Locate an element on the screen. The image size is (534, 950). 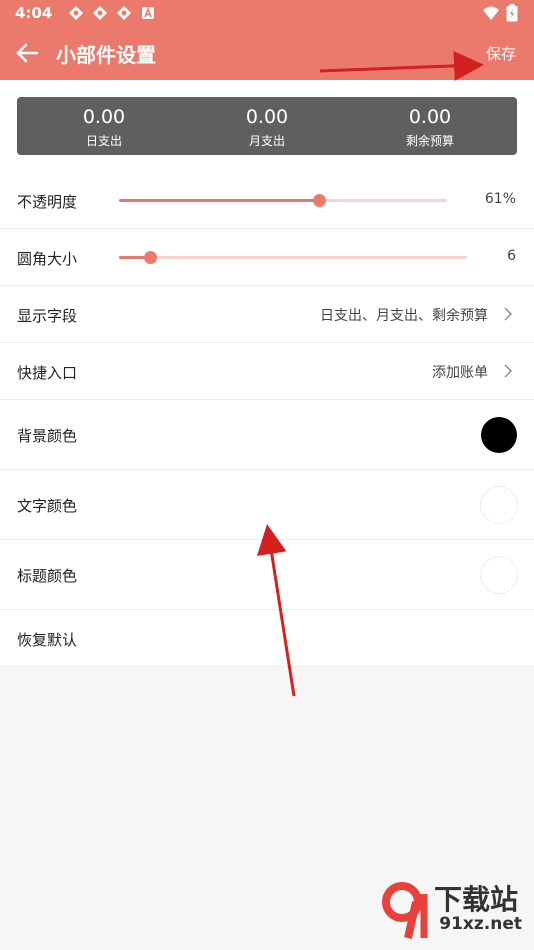
watermark-text: 下载站 is located at coordinates (475, 899).